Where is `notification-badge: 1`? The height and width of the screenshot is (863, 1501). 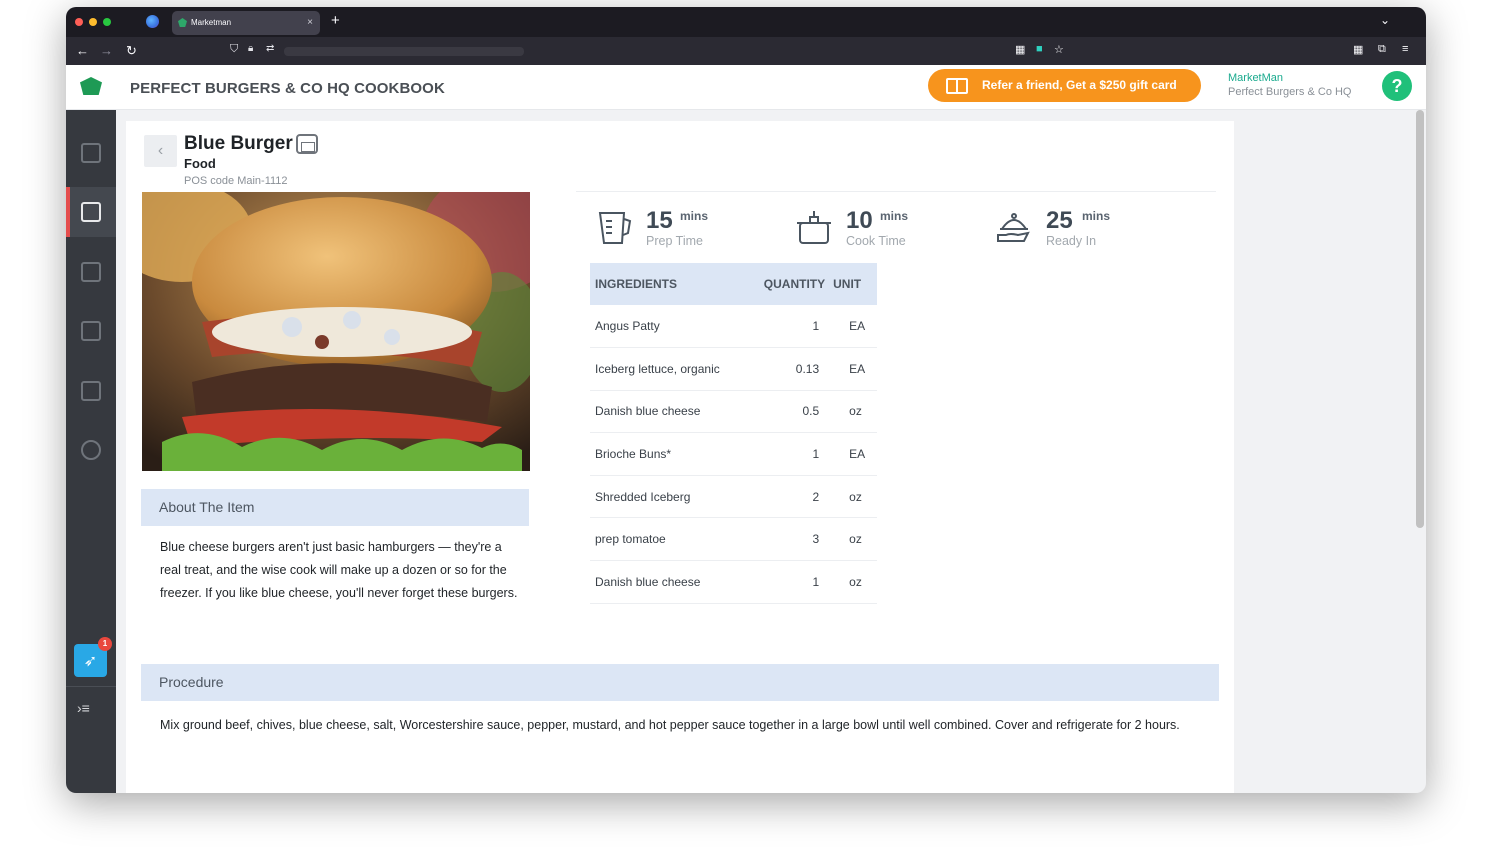 notification-badge: 1 is located at coordinates (105, 644).